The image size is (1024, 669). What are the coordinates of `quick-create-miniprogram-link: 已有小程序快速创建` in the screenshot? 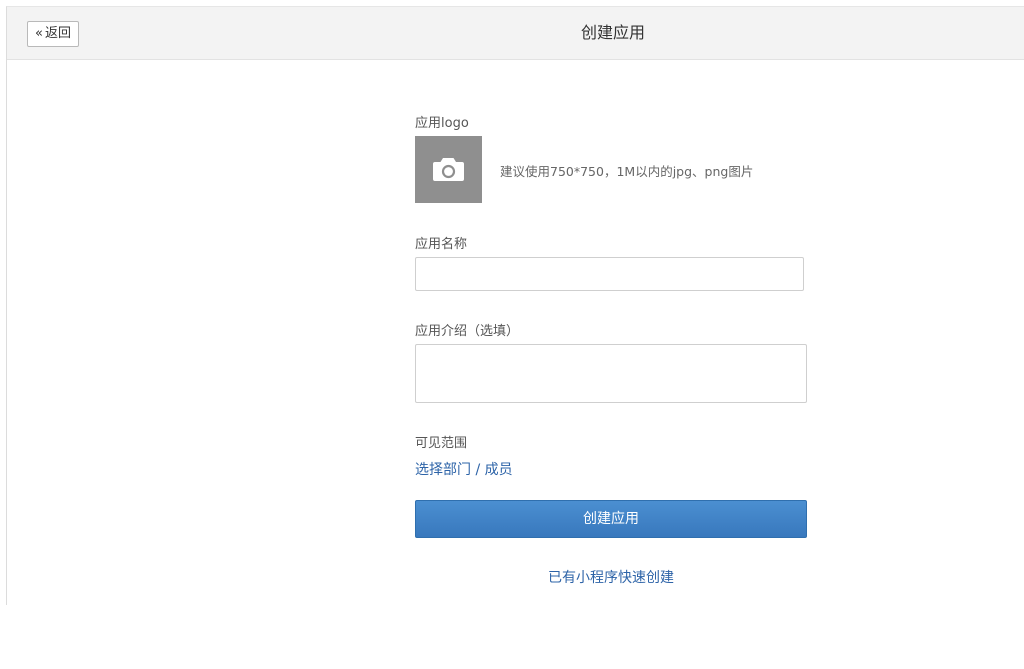 It's located at (611, 577).